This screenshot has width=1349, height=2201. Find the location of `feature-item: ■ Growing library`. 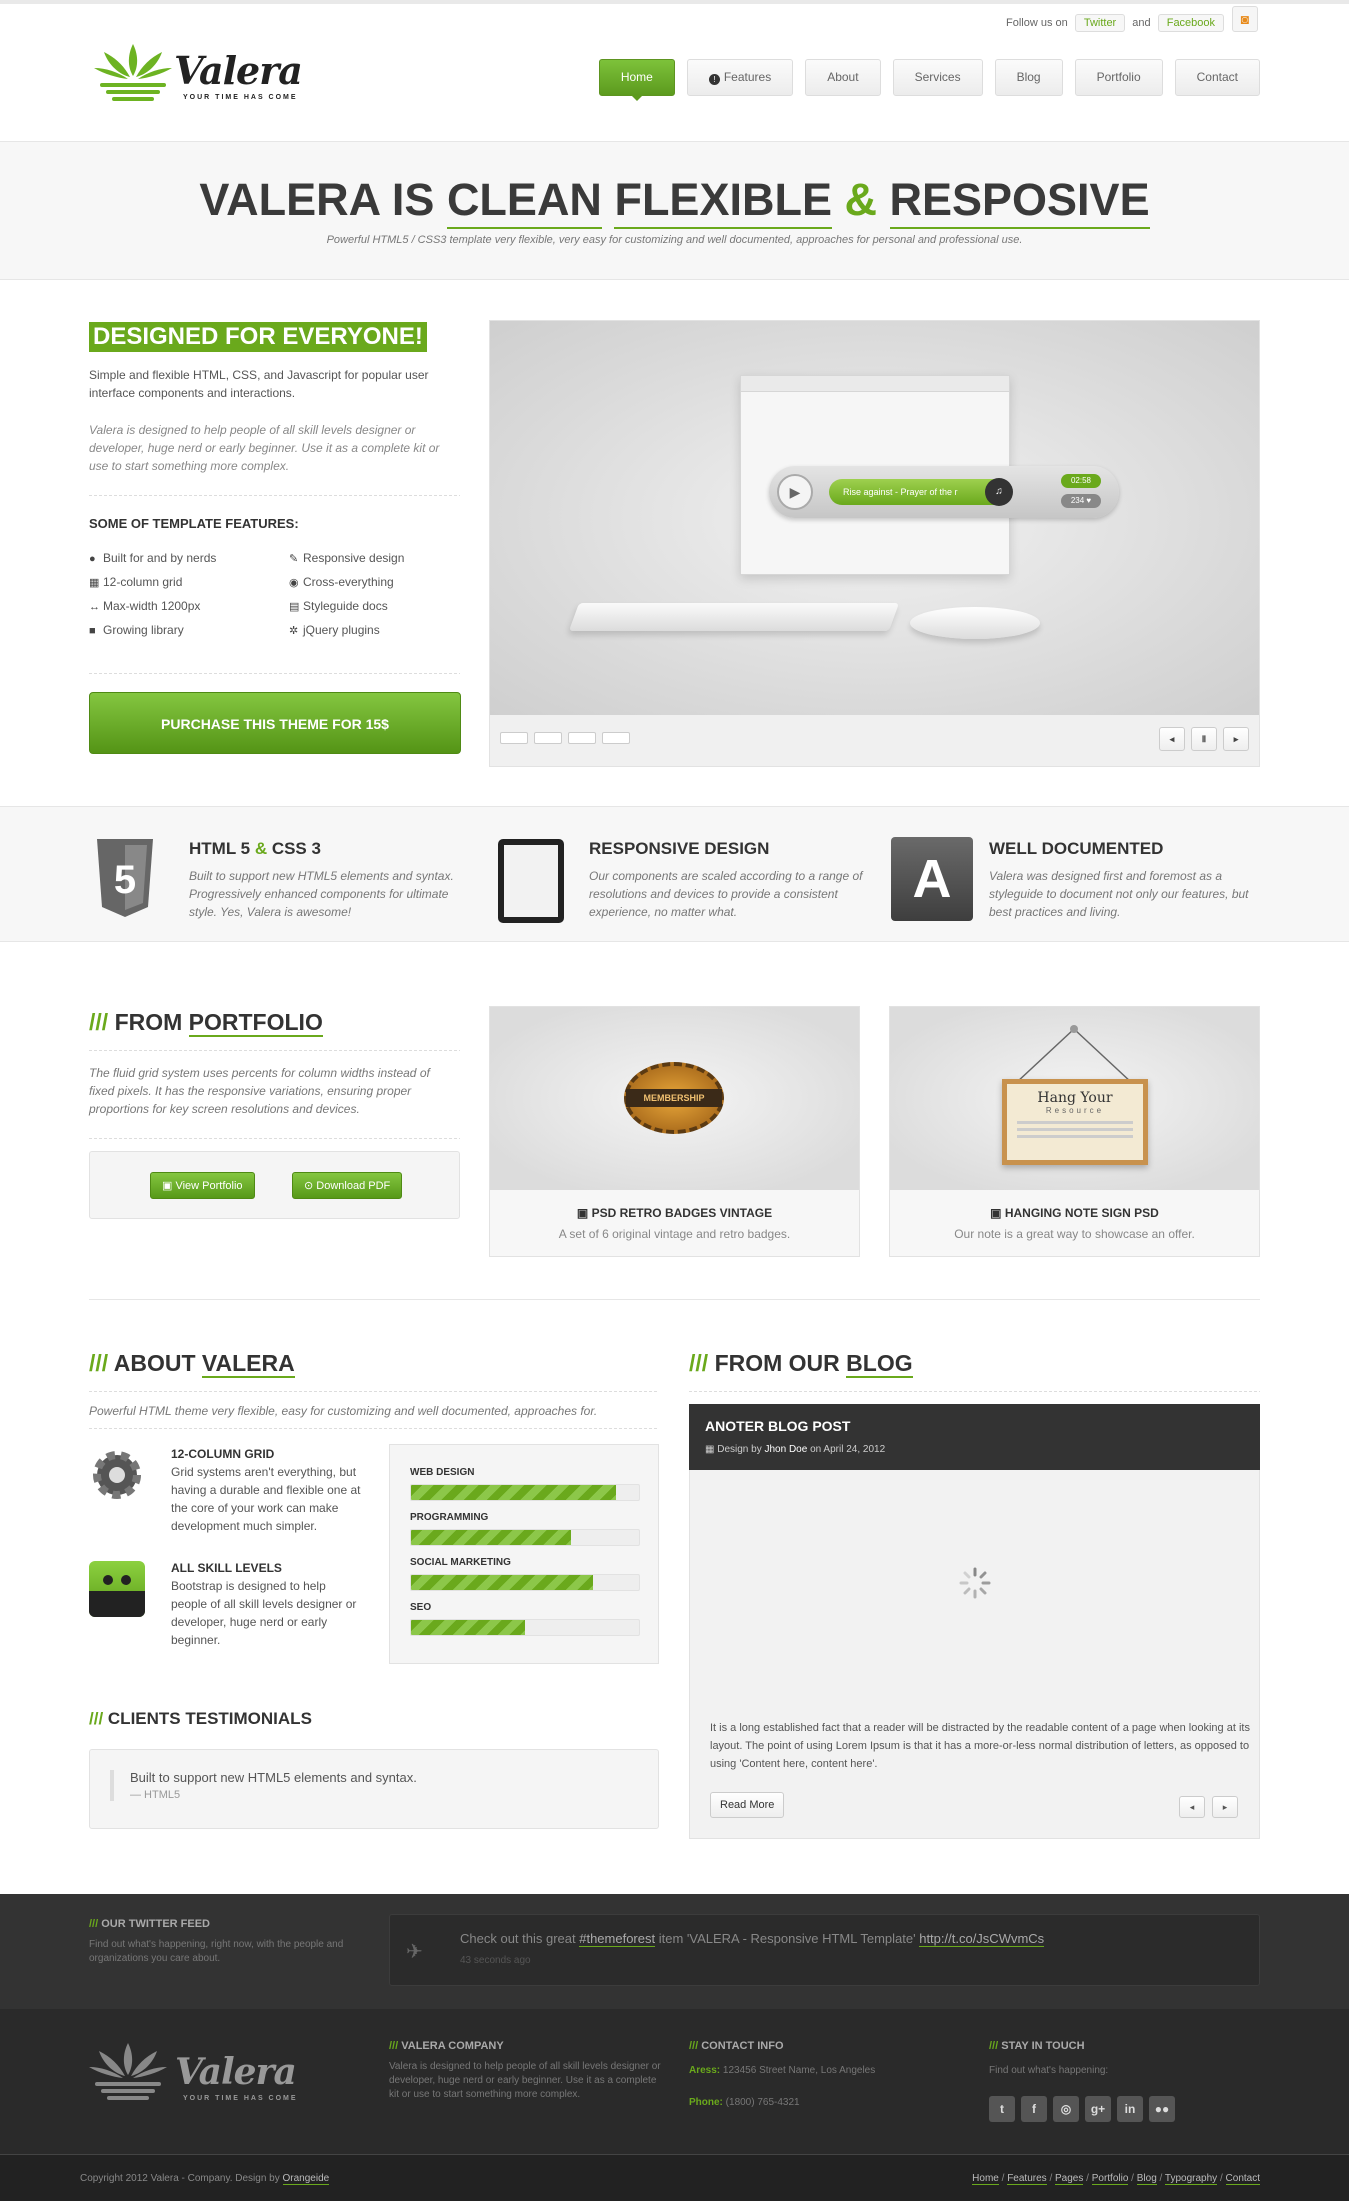

feature-item: ■ Growing library is located at coordinates (189, 630).